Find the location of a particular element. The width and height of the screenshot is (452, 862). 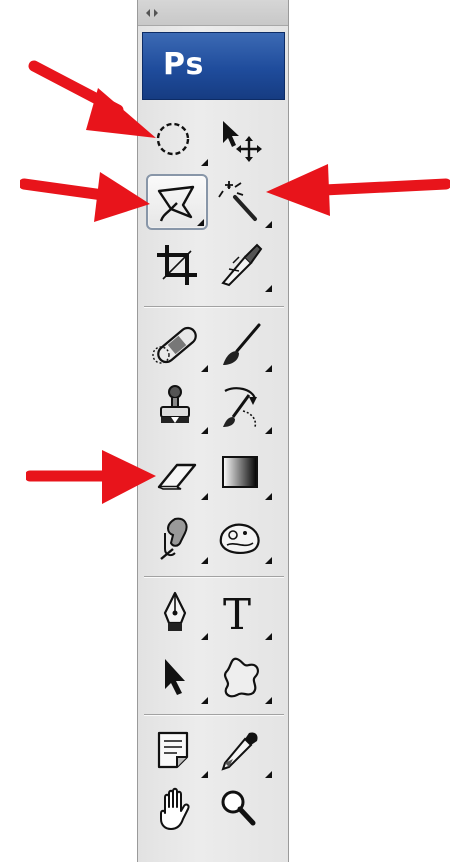

crop-tool is located at coordinates (179, 266).